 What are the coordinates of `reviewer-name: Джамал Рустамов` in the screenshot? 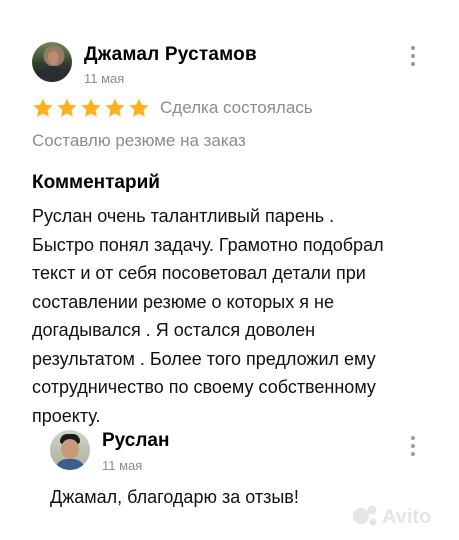 It's located at (170, 55).